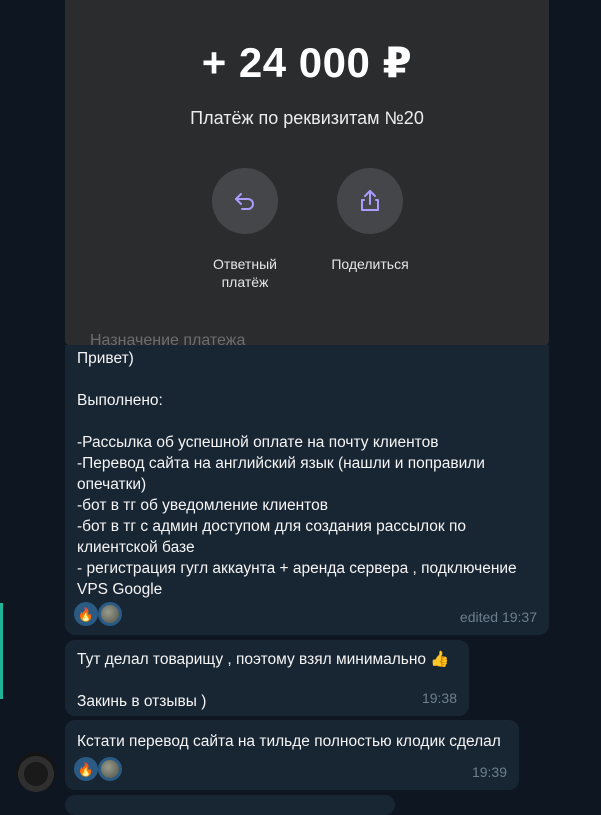  I want to click on sender-avatar, so click(36, 772).